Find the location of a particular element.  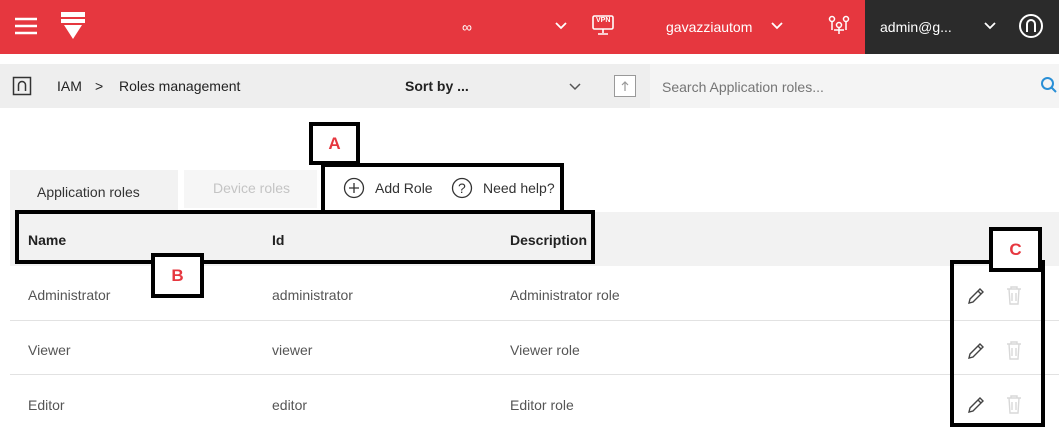

breadcrumb-iam: IAM is located at coordinates (69, 86).